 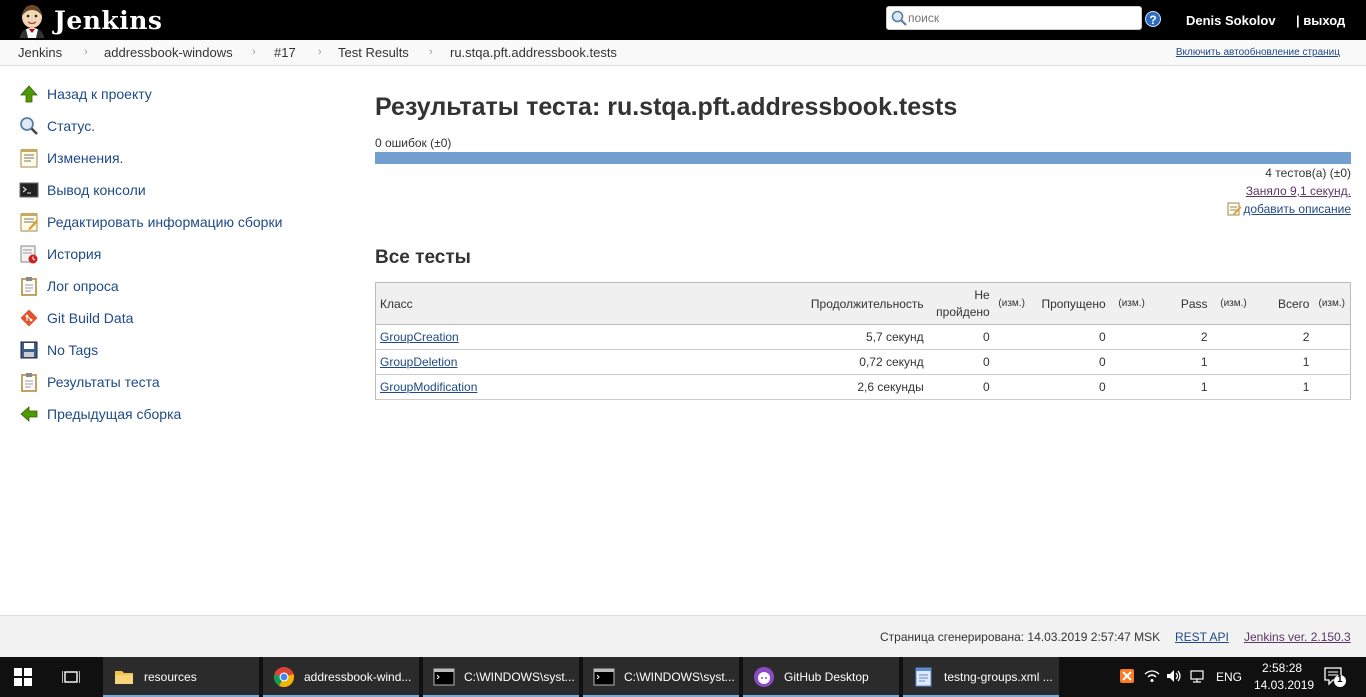 I want to click on task-history: История, so click(x=59, y=254).